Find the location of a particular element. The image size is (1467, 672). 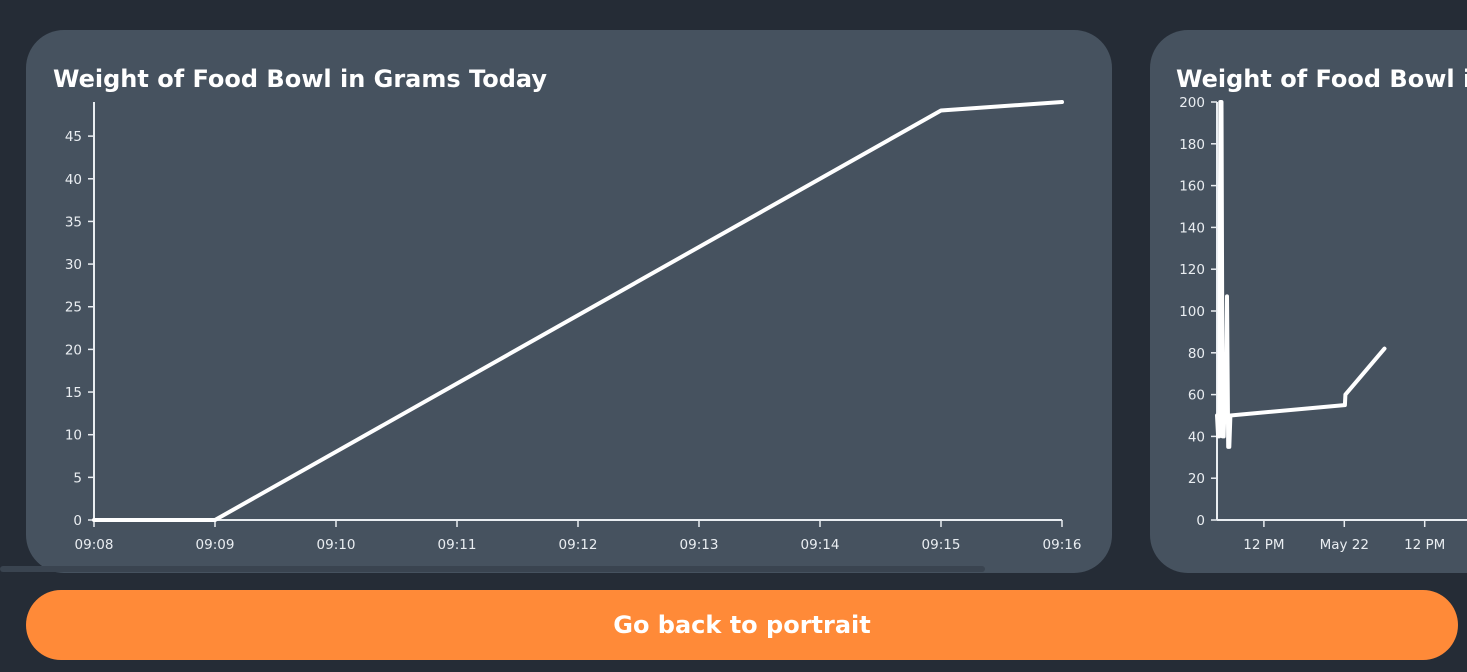

x-tick-label: May 22 is located at coordinates (1344, 545).